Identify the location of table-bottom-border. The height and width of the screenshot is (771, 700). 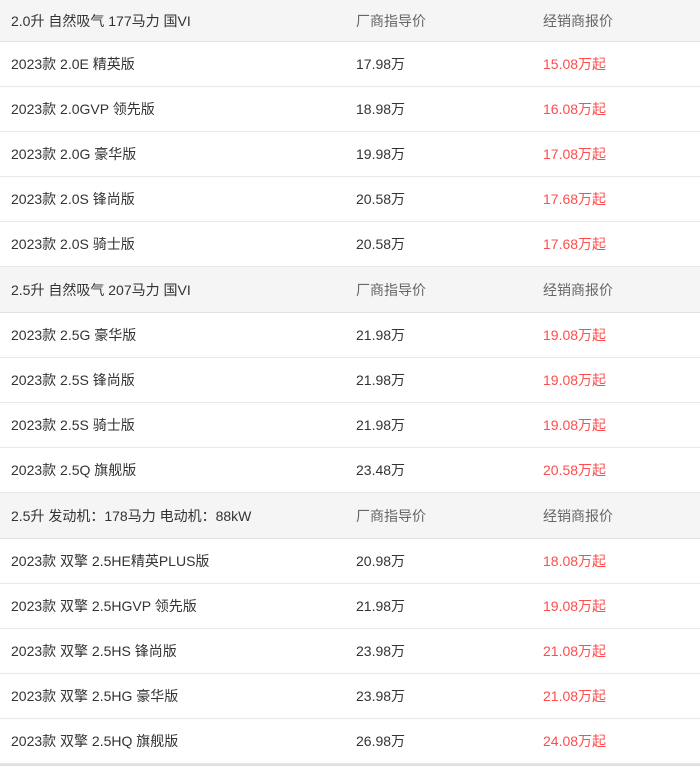
(350, 765).